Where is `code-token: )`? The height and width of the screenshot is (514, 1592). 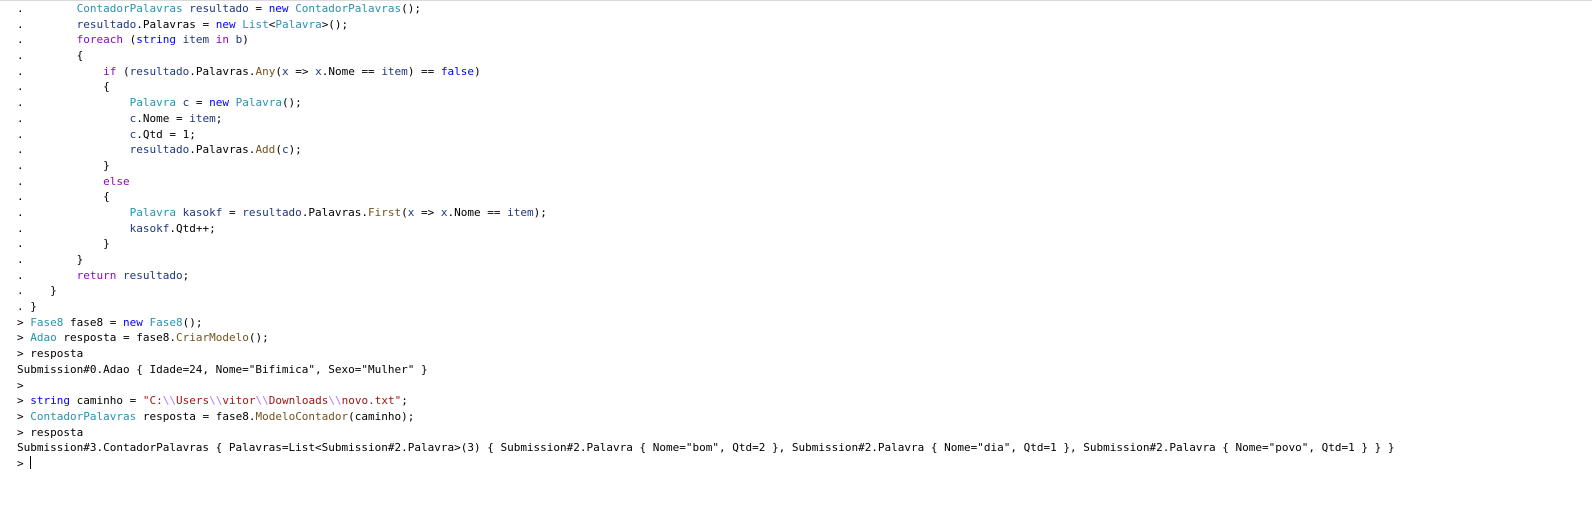
code-token: ) is located at coordinates (477, 71).